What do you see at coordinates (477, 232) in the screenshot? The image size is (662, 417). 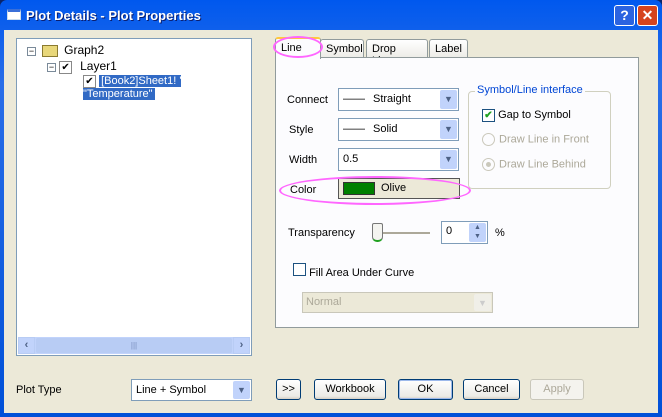 I see `spin-arrows-icon: ▲ ▼` at bounding box center [477, 232].